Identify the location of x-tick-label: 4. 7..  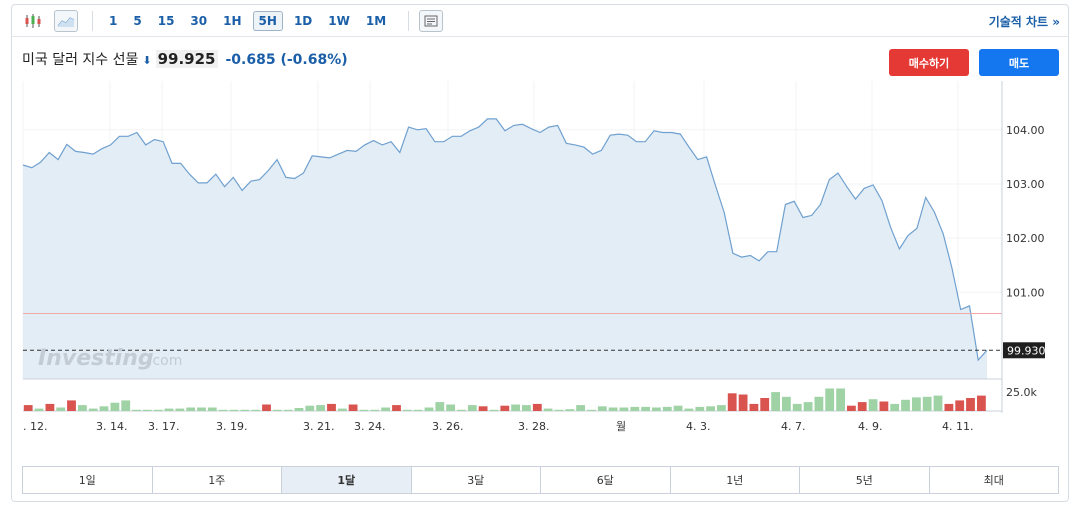
(793, 426).